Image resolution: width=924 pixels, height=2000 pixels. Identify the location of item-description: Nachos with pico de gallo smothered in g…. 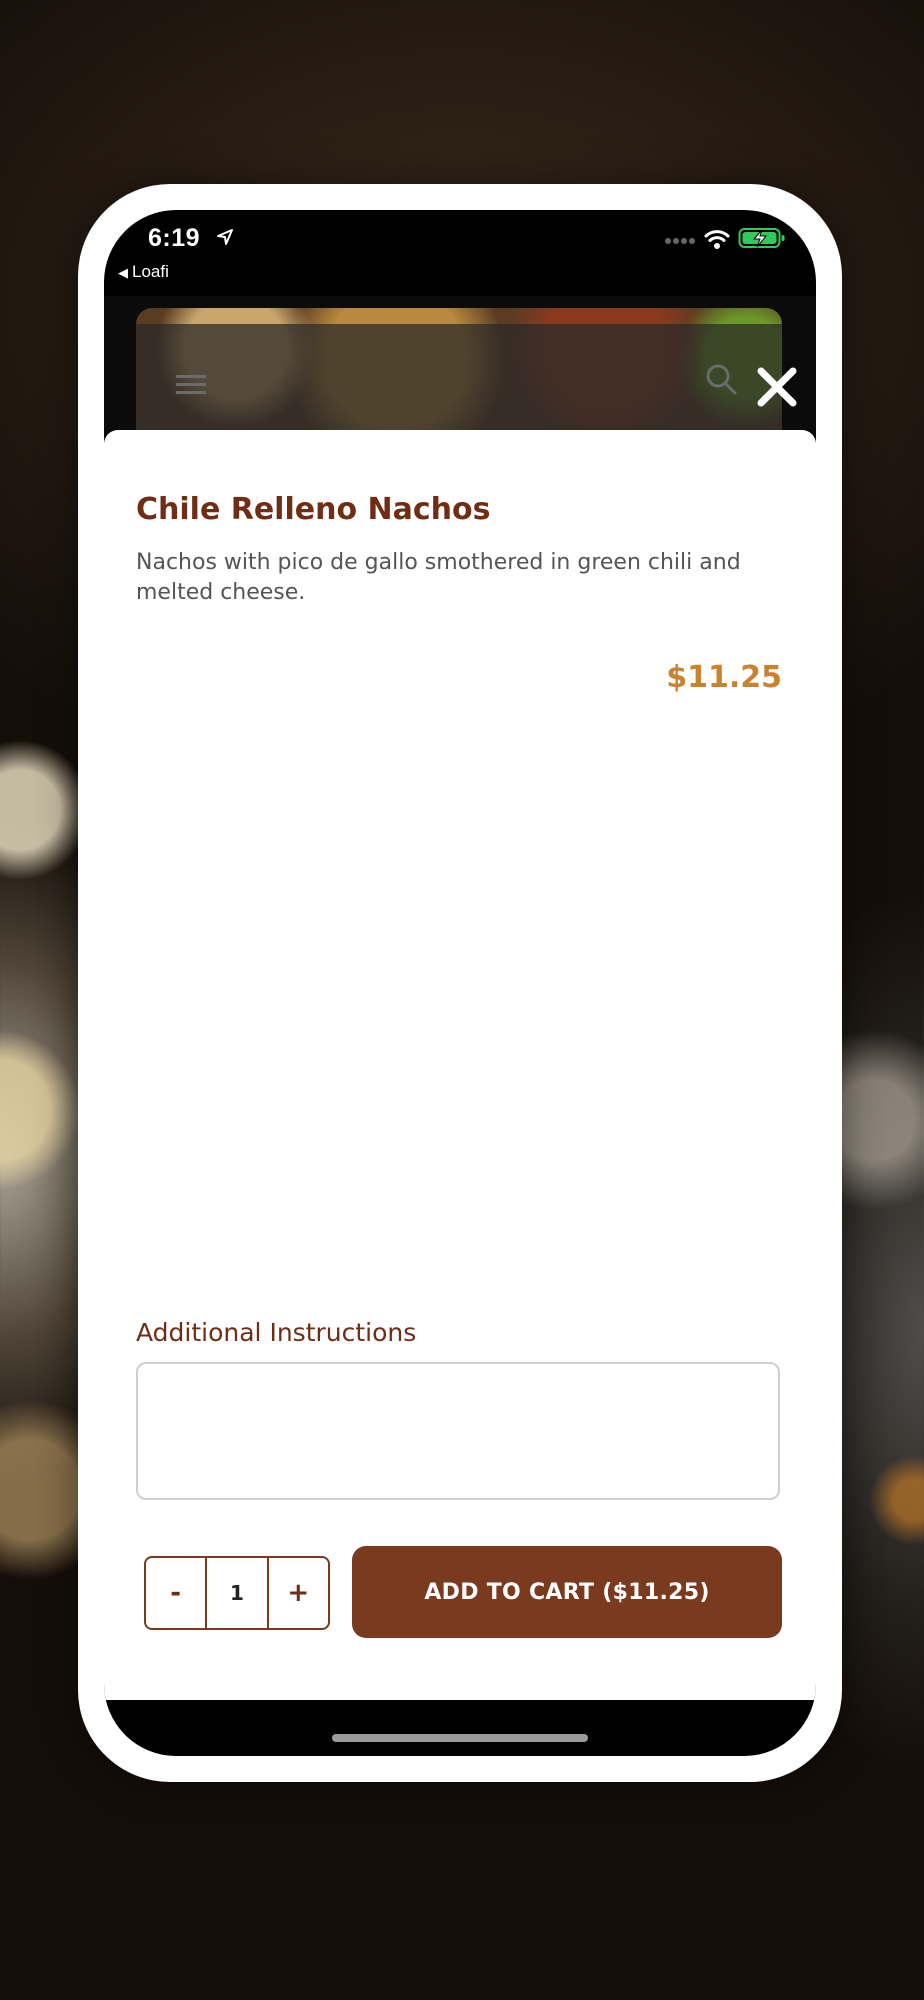
(438, 577).